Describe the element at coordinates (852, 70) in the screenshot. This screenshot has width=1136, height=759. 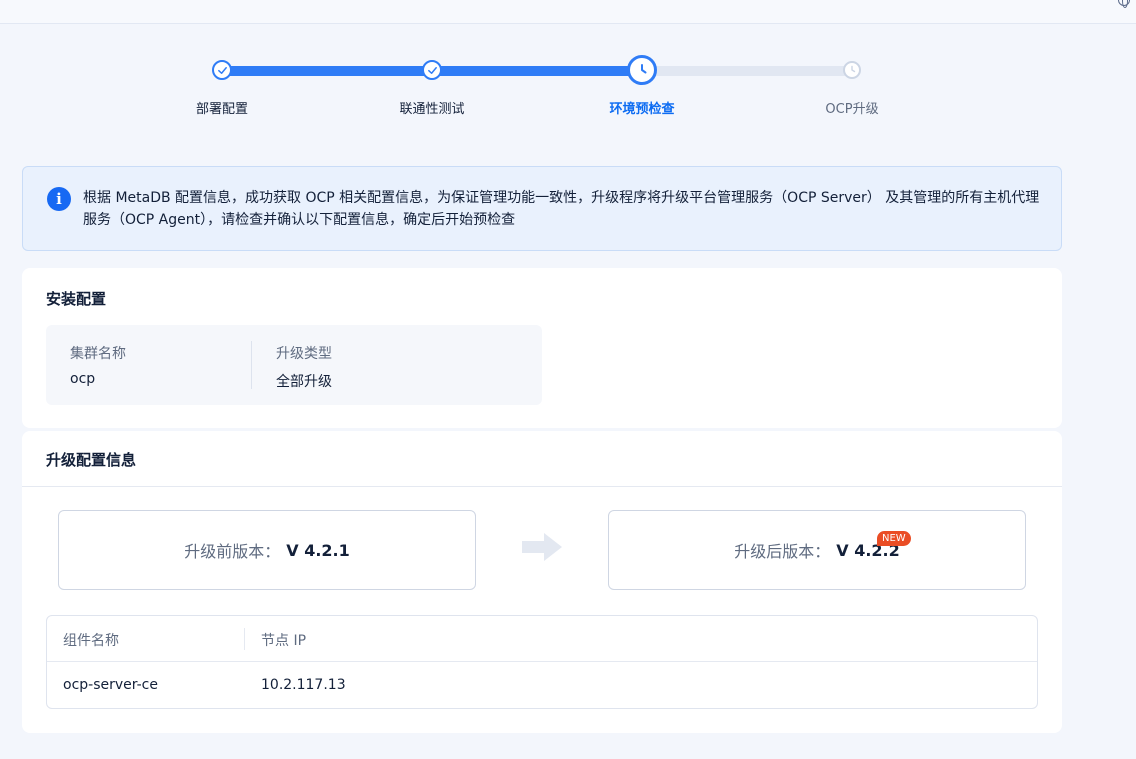
I see `step-4-clock-icon` at that location.